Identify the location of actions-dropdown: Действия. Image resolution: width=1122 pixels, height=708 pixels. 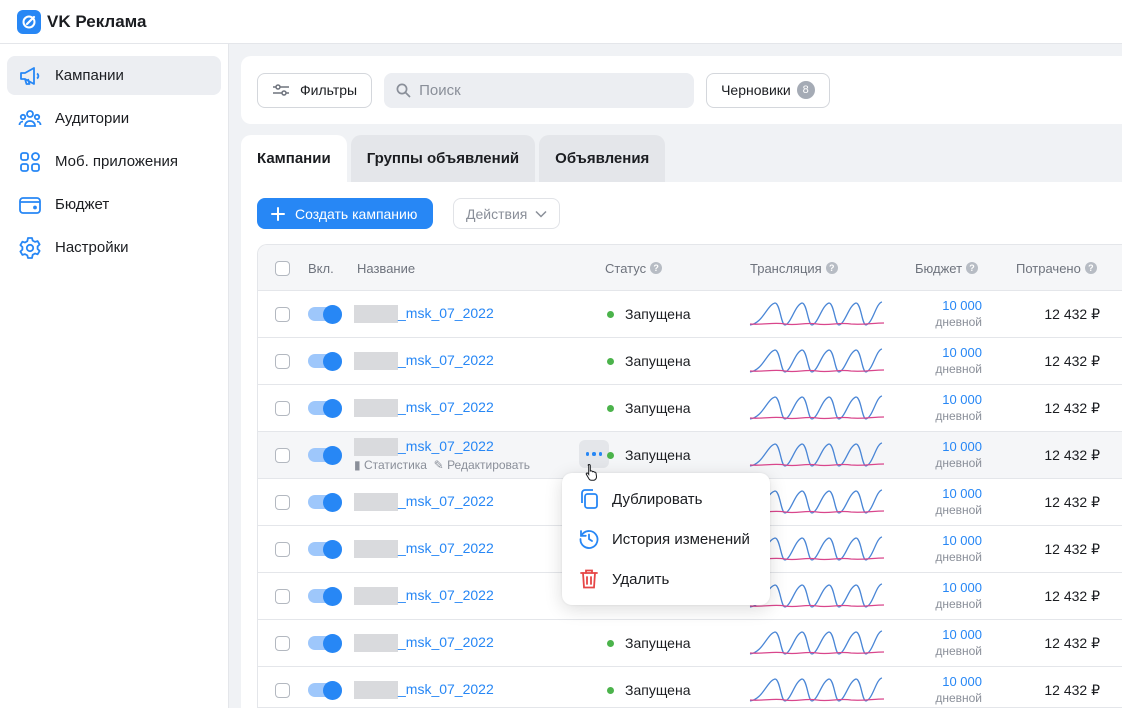
(507, 213).